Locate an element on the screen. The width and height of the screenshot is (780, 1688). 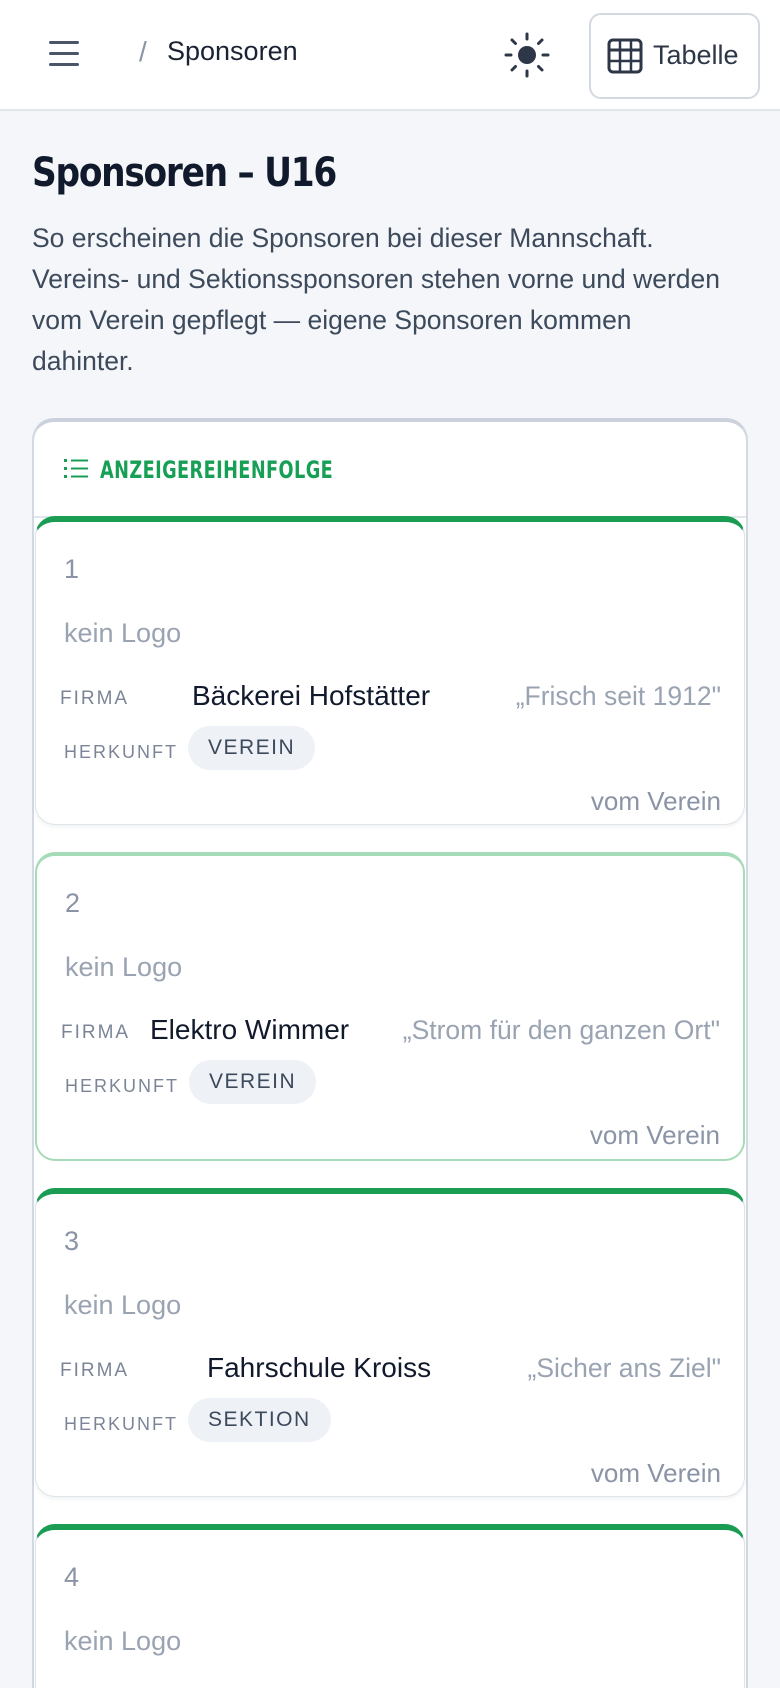
page-title: Sponsoren – U16 is located at coordinates (184, 173).